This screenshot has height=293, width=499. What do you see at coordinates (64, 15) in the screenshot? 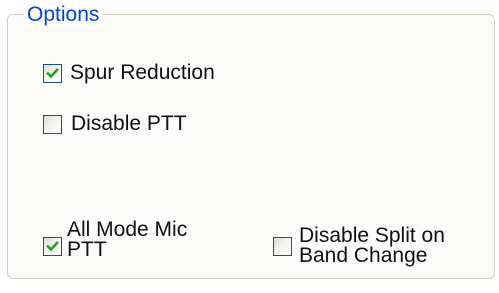
I see `options-group-title: Options` at bounding box center [64, 15].